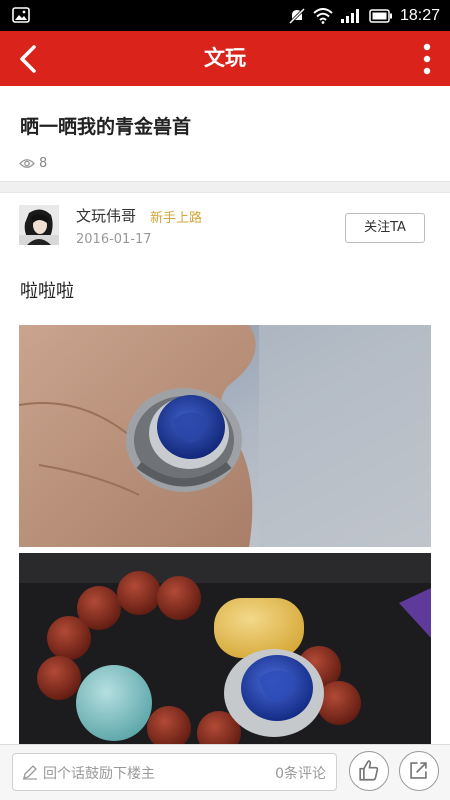 The image size is (450, 800). I want to click on share-button, so click(419, 771).